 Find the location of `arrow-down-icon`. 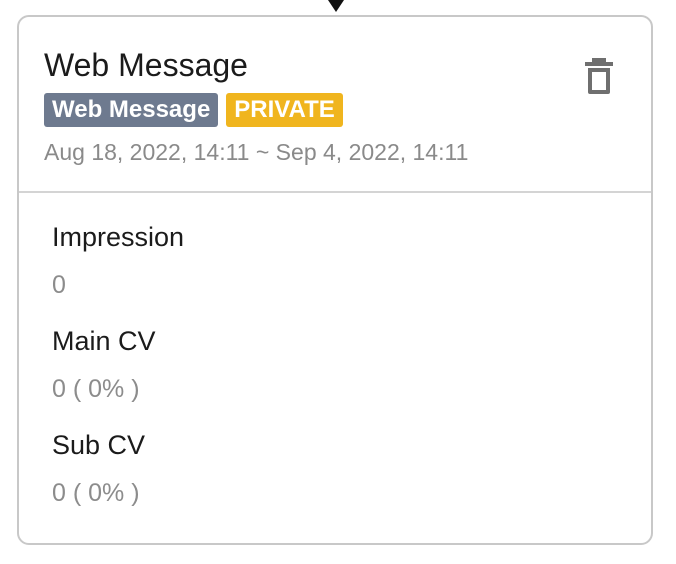

arrow-down-icon is located at coordinates (336, 6).